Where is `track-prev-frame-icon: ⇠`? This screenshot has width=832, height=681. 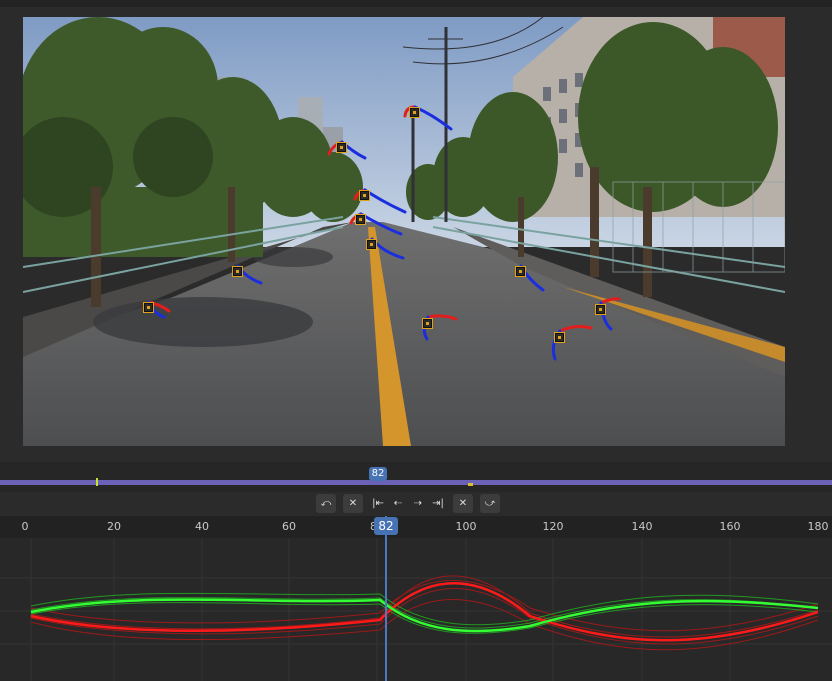 track-prev-frame-icon: ⇠ is located at coordinates (398, 503).